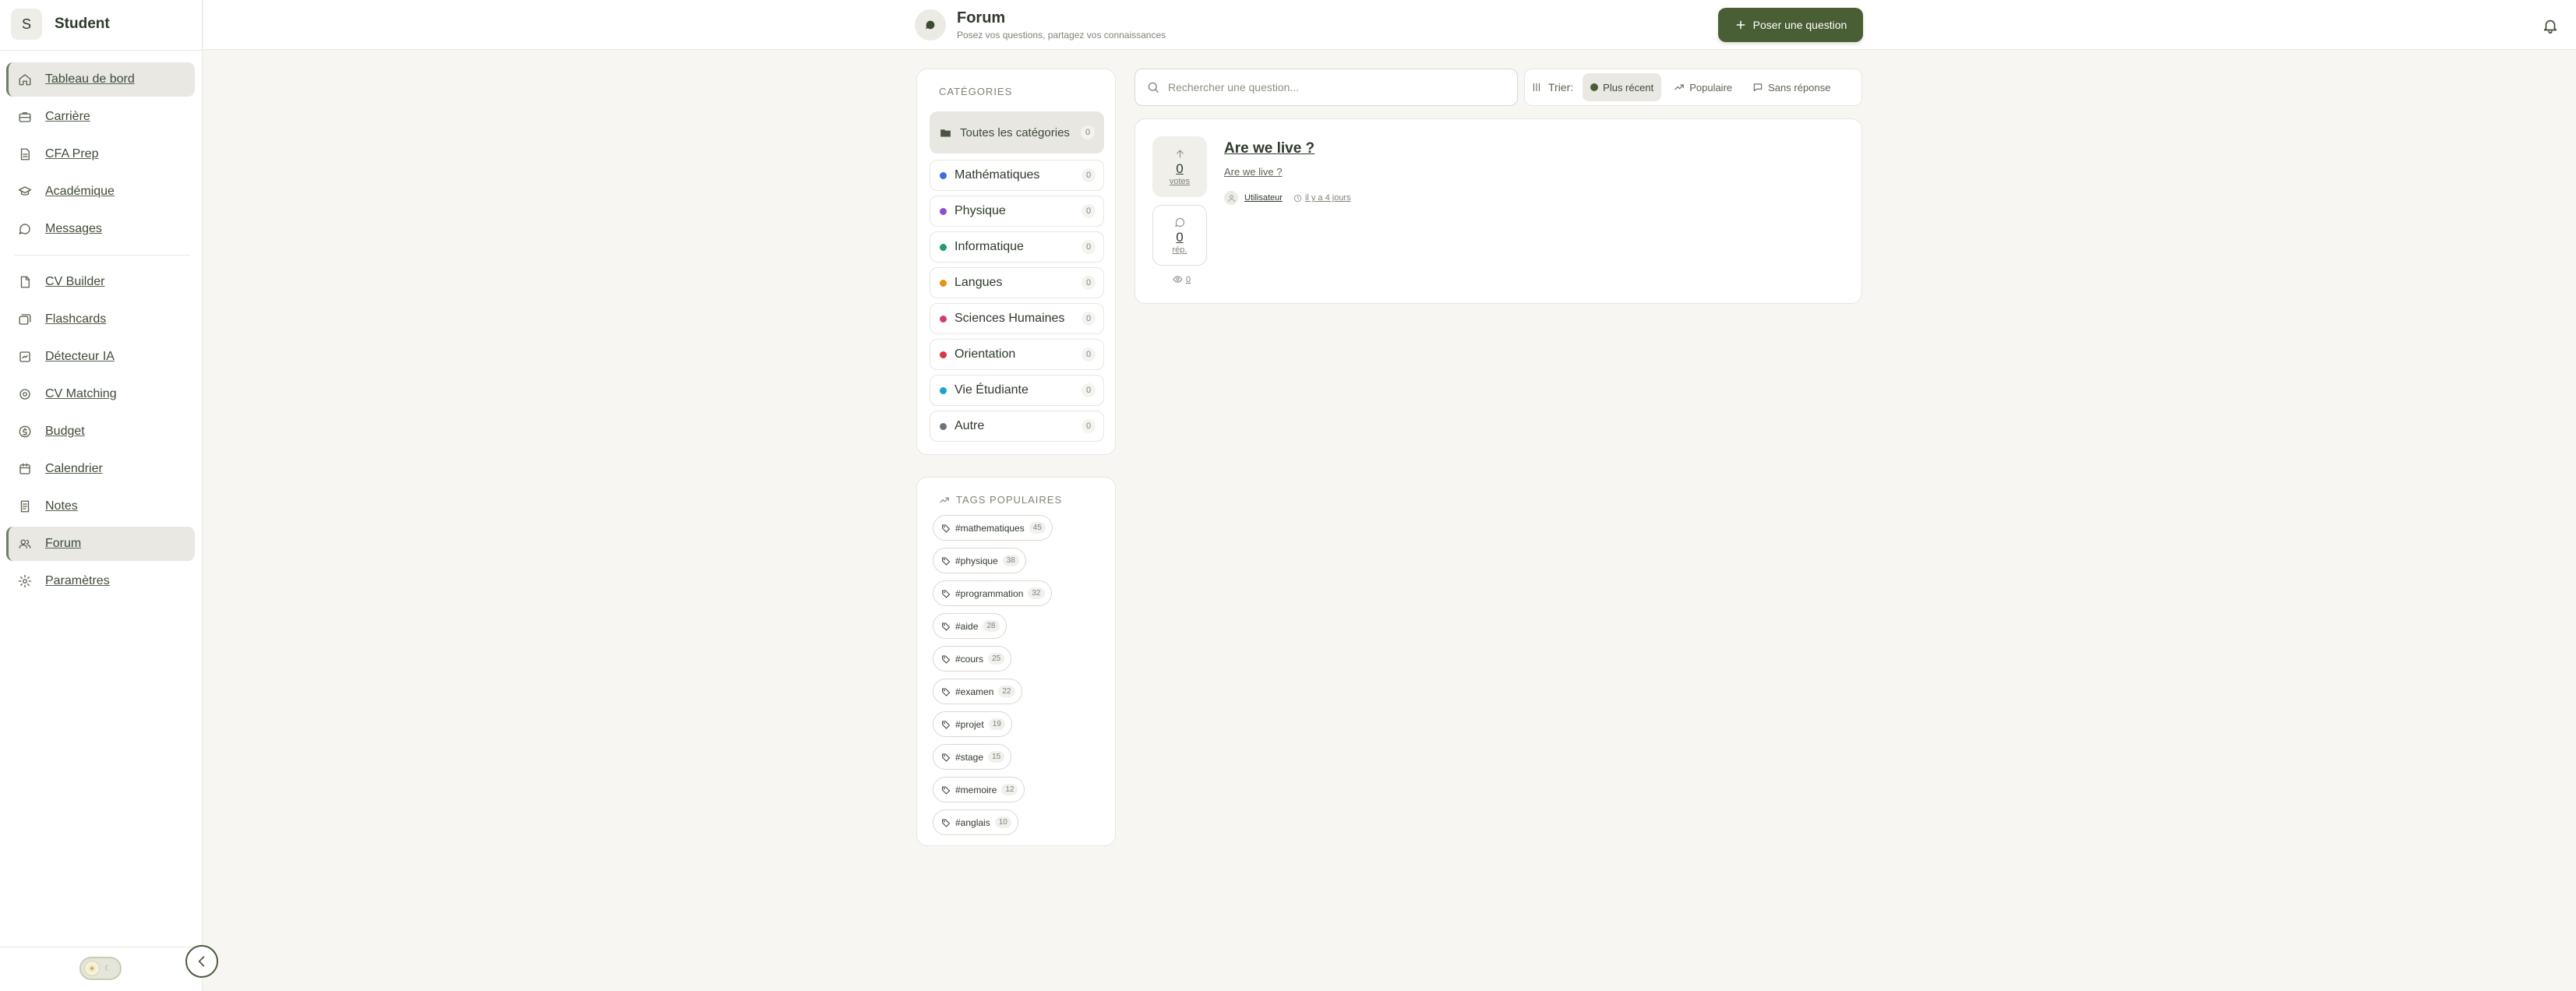 The width and height of the screenshot is (2576, 991). Describe the element at coordinates (1017, 354) in the screenshot. I see `category-orientation: Orientation 0` at that location.